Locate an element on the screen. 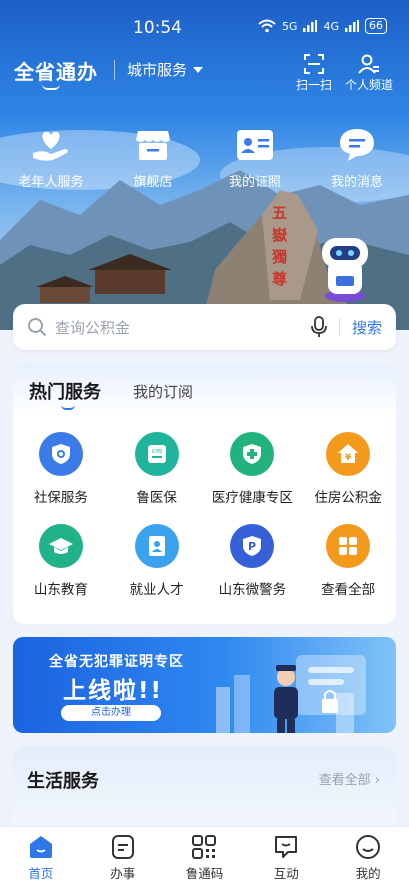 The image size is (409, 886). bottom-tab-bar: 首页 办事 鲁通码 互动 我的 is located at coordinates (204, 856).